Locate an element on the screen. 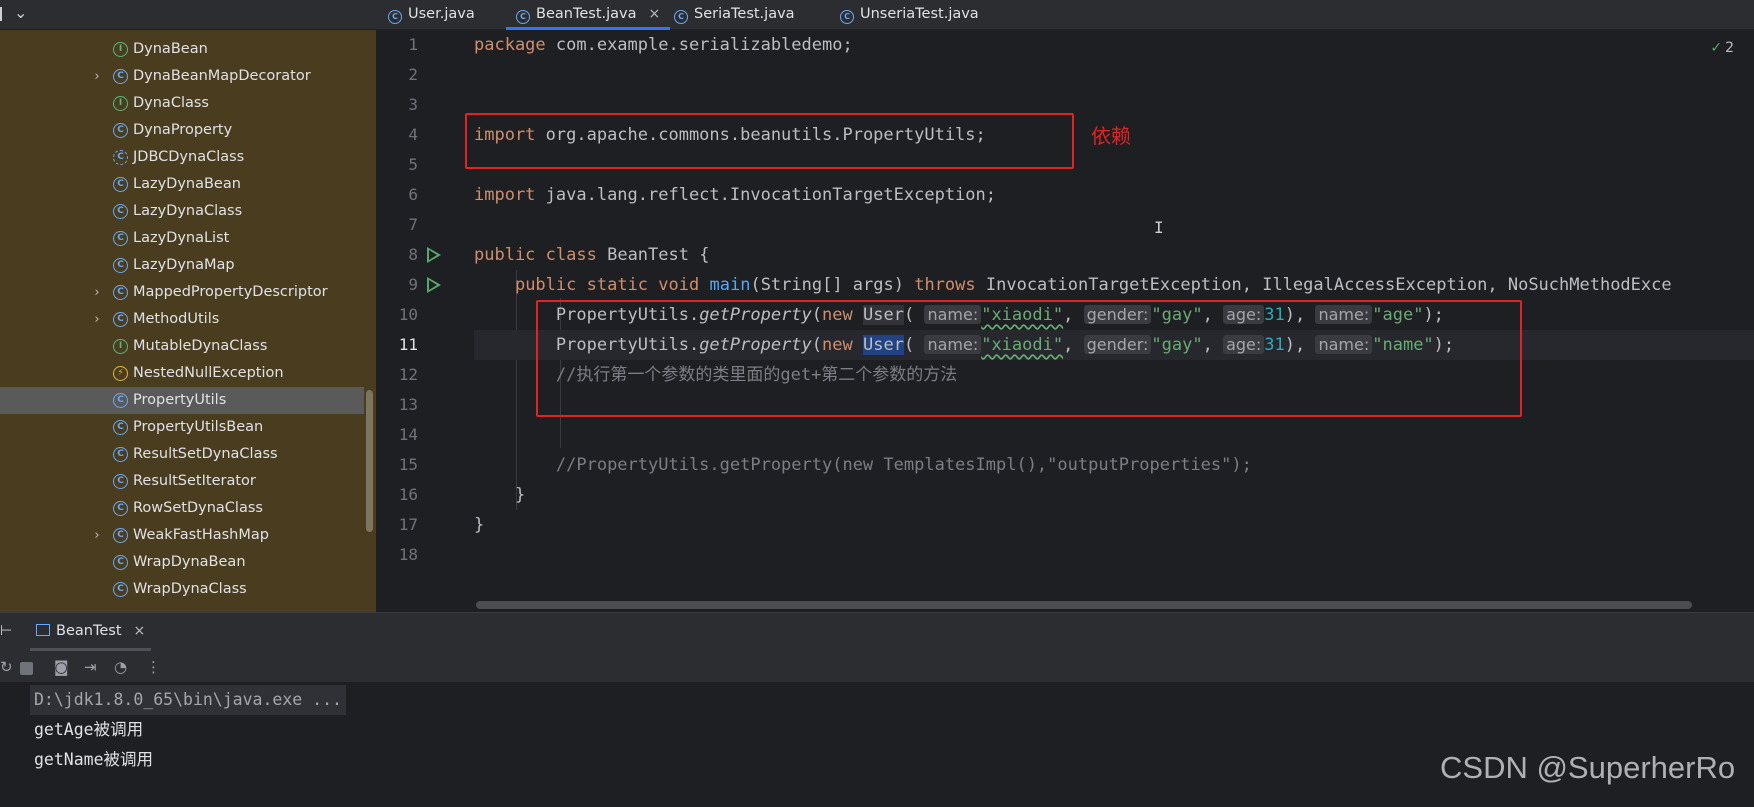  tree-item-label: RowSetDynaClass is located at coordinates (198, 508).